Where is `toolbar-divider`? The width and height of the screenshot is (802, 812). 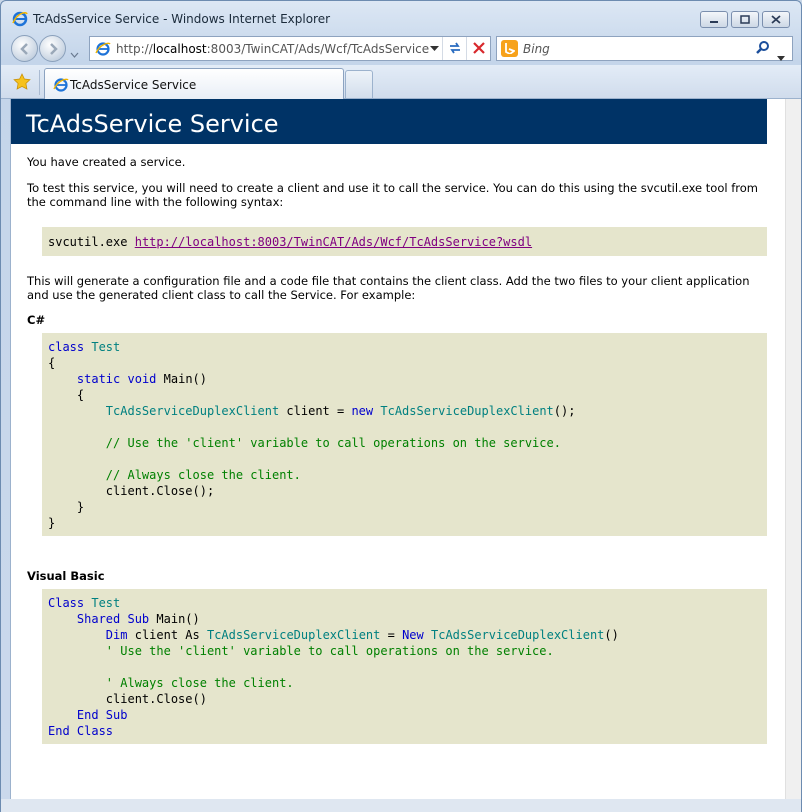 toolbar-divider is located at coordinates (39, 82).